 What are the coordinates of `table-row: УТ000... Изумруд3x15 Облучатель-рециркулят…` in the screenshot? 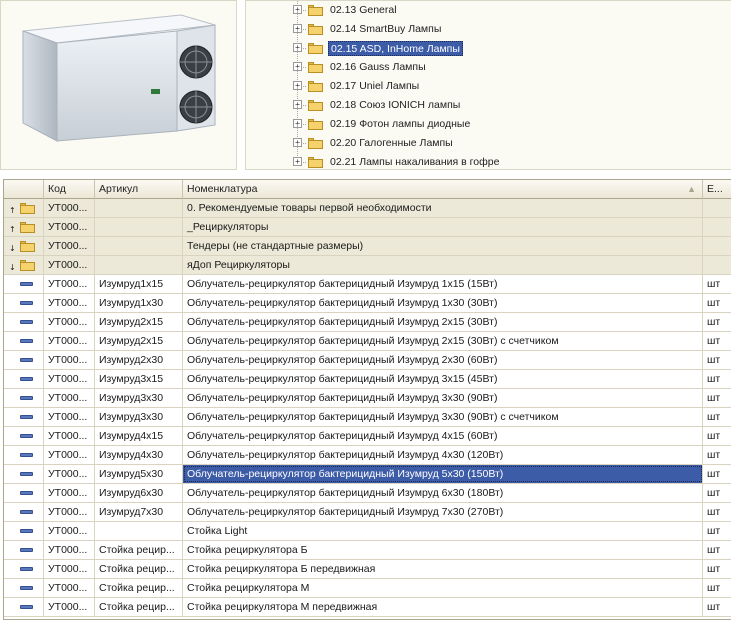 It's located at (367, 379).